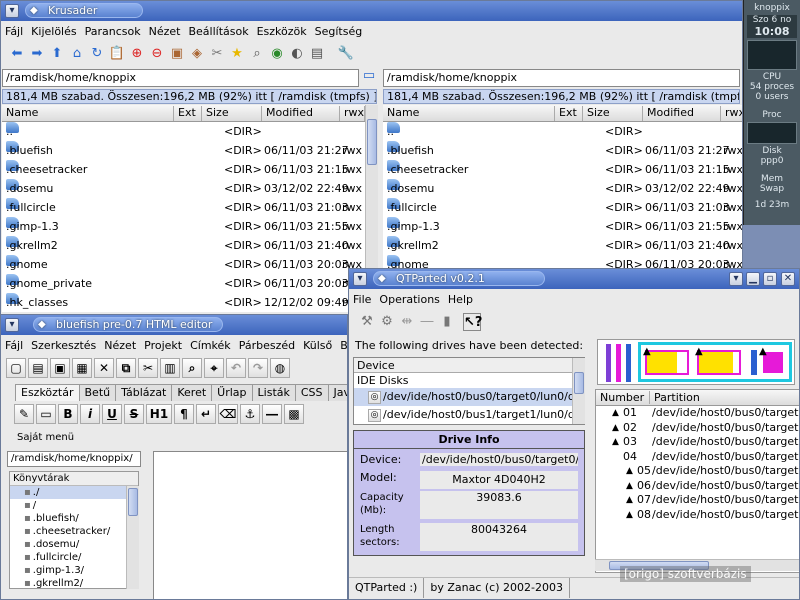 This screenshot has width=800, height=600. I want to click on cut-icon: ✂, so click(148, 368).